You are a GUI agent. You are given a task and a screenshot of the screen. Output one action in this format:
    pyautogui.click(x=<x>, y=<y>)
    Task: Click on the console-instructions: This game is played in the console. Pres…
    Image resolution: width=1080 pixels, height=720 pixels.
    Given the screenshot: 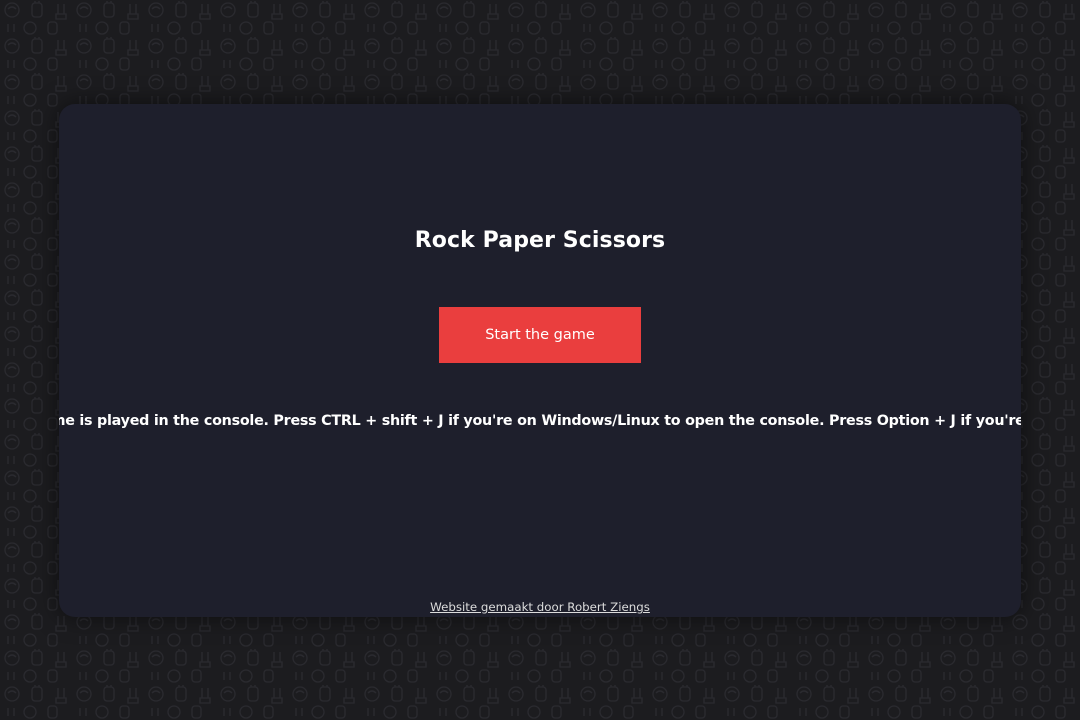 What is the action you would take?
    pyautogui.click(x=540, y=421)
    